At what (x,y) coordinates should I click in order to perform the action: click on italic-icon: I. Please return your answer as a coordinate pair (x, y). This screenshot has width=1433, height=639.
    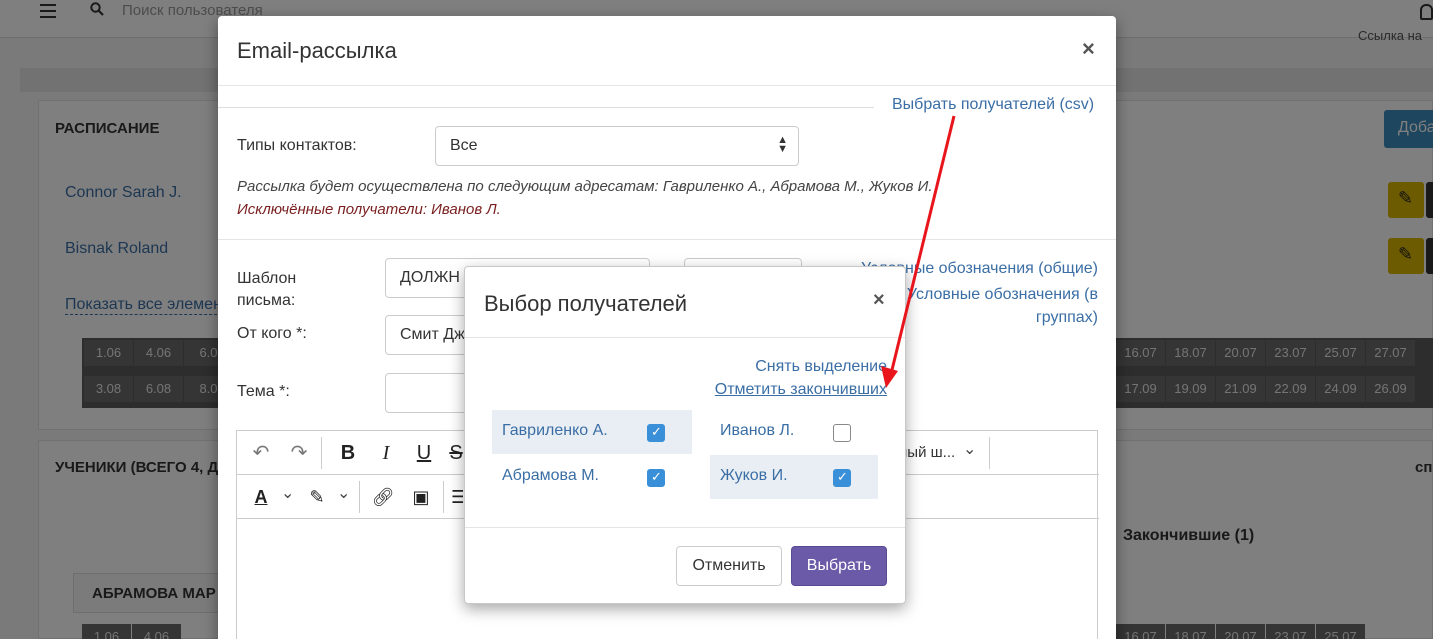
    Looking at the image, I should click on (386, 453).